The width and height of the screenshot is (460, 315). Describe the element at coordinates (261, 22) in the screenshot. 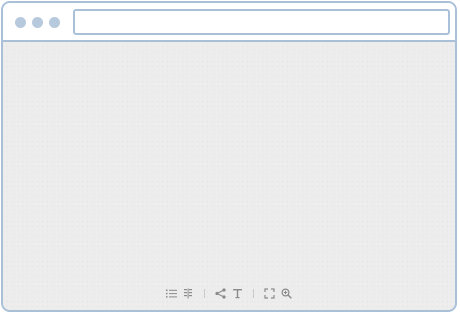

I see `address-bar` at that location.